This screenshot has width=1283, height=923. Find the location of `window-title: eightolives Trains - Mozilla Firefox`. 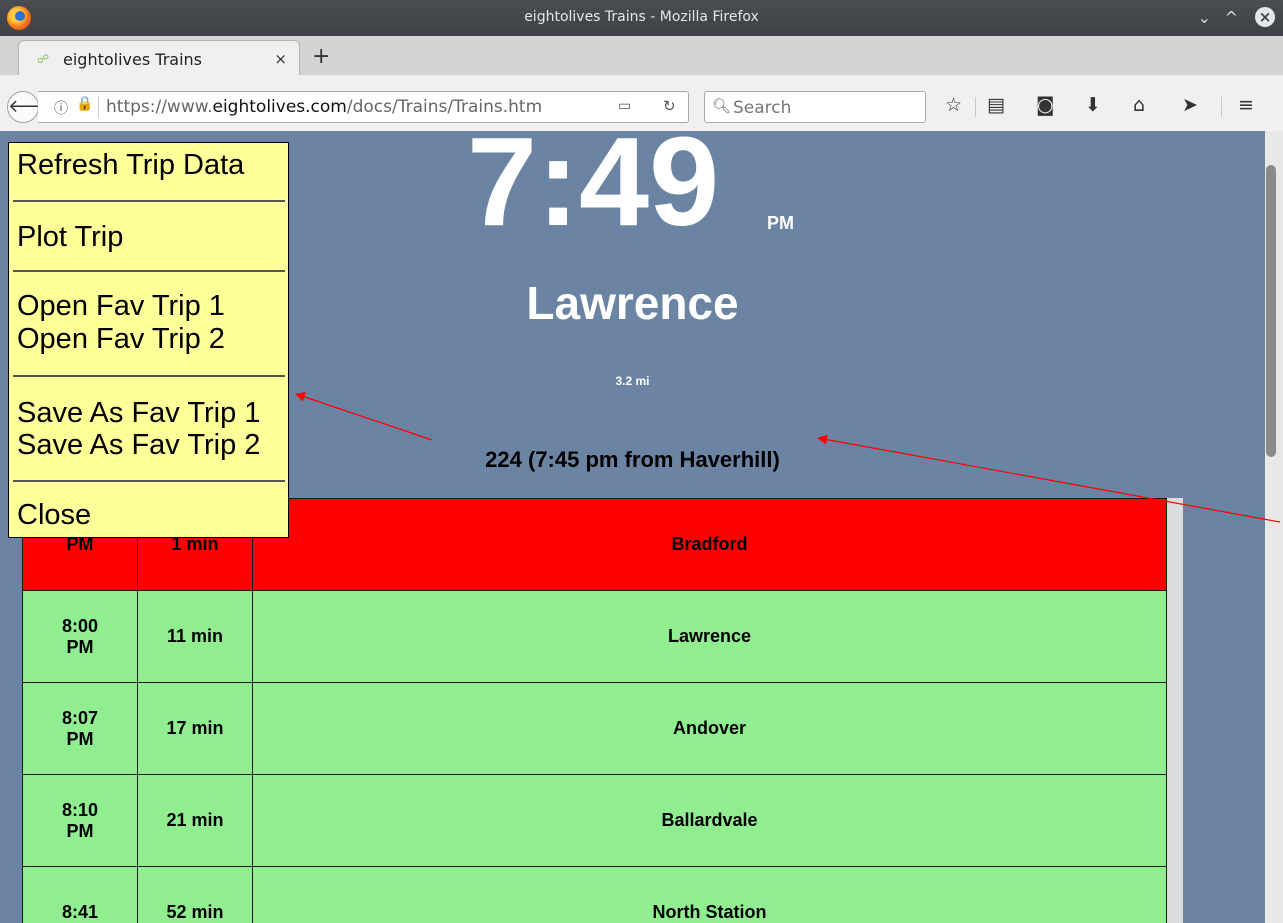

window-title: eightolives Trains - Mozilla Firefox is located at coordinates (641, 17).